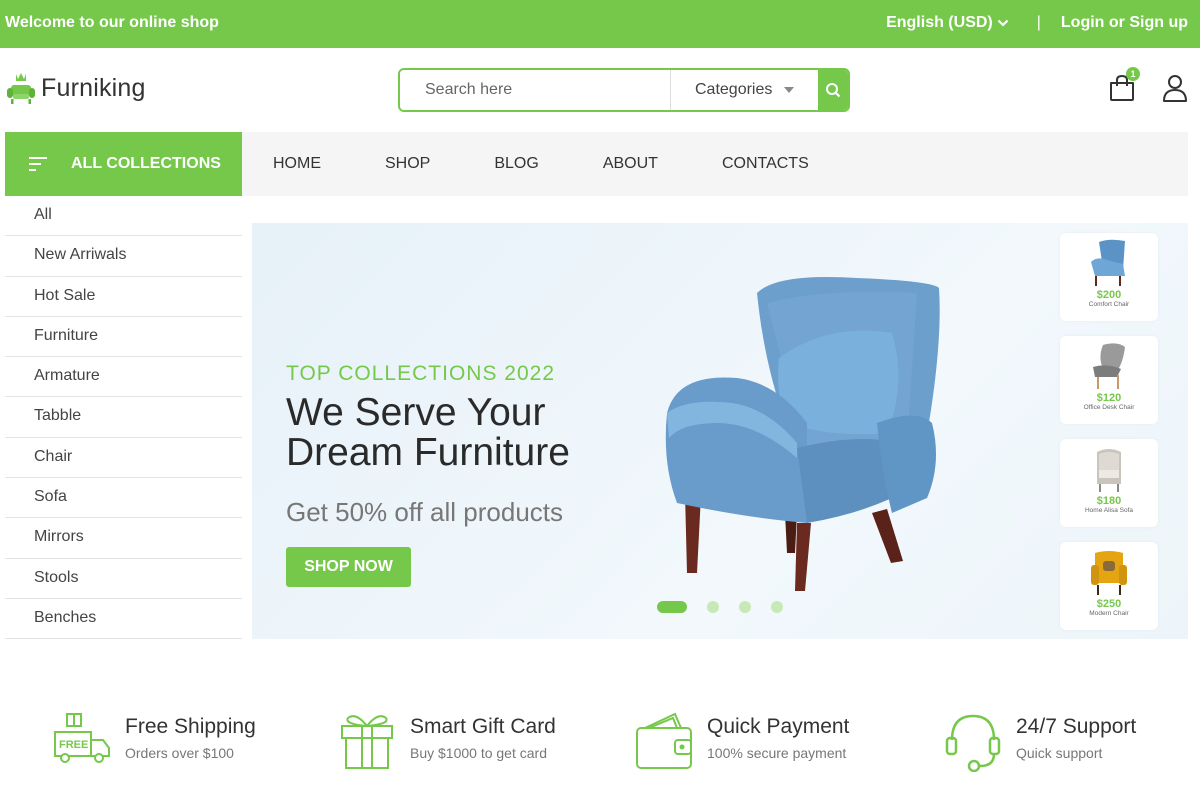  What do you see at coordinates (765, 164) in the screenshot?
I see `nav-contacts: CONTACTS` at bounding box center [765, 164].